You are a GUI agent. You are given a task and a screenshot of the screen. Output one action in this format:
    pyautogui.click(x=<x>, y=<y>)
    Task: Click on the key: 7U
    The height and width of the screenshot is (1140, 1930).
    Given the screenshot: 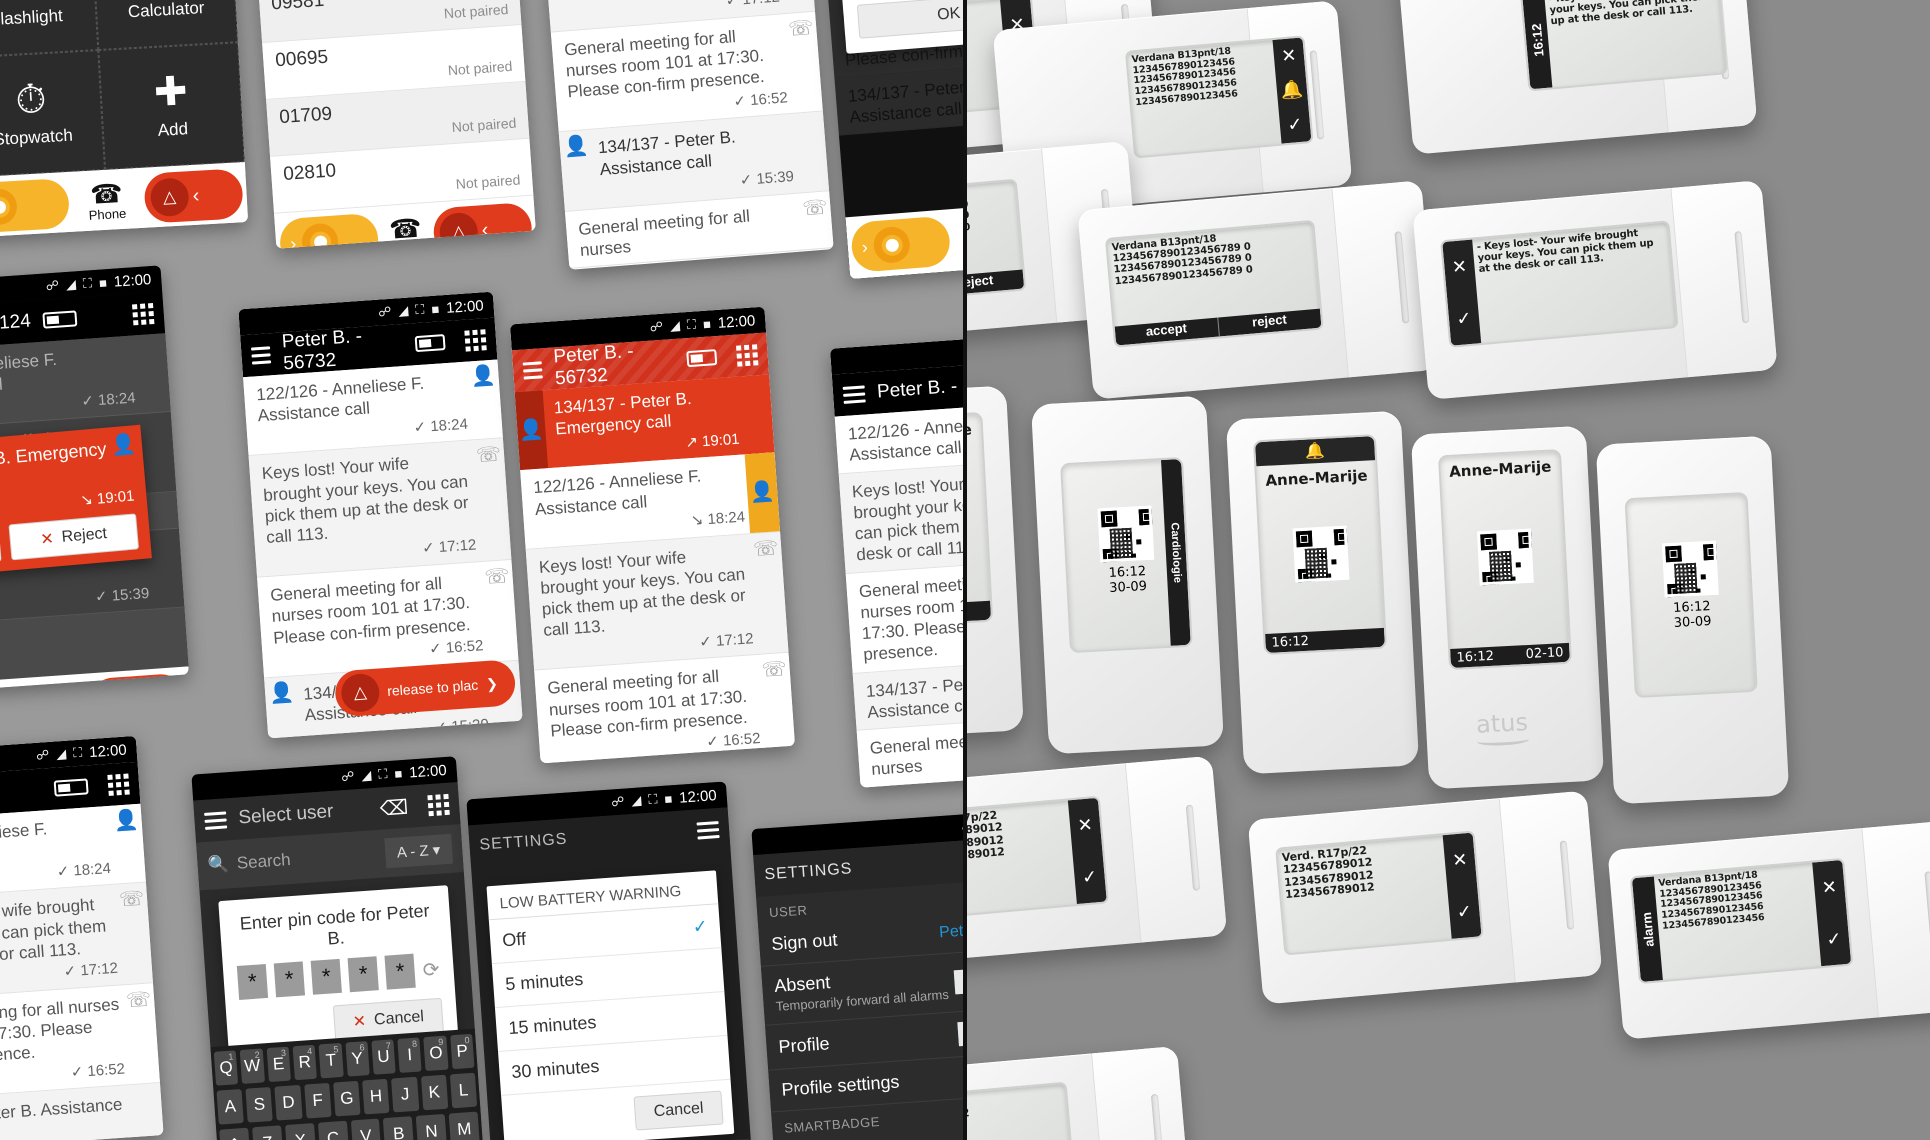 What is the action you would take?
    pyautogui.click(x=383, y=1057)
    